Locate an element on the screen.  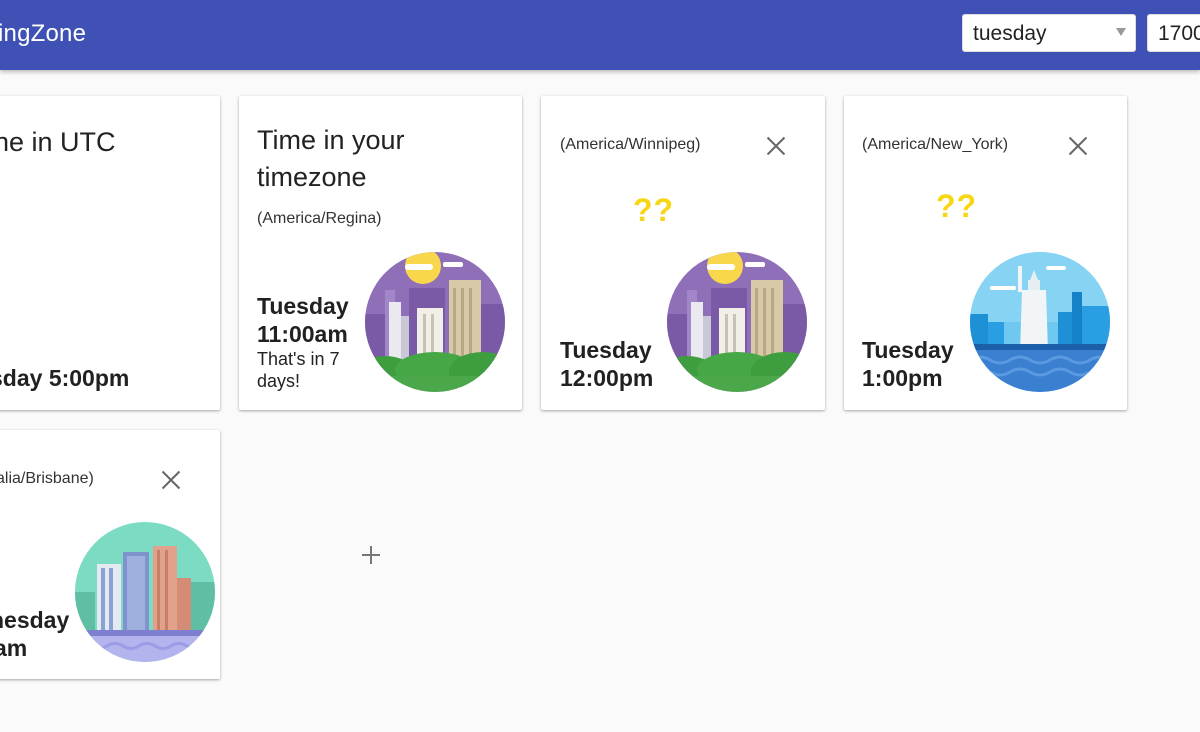
card-title-line-2: timezone is located at coordinates (312, 177).